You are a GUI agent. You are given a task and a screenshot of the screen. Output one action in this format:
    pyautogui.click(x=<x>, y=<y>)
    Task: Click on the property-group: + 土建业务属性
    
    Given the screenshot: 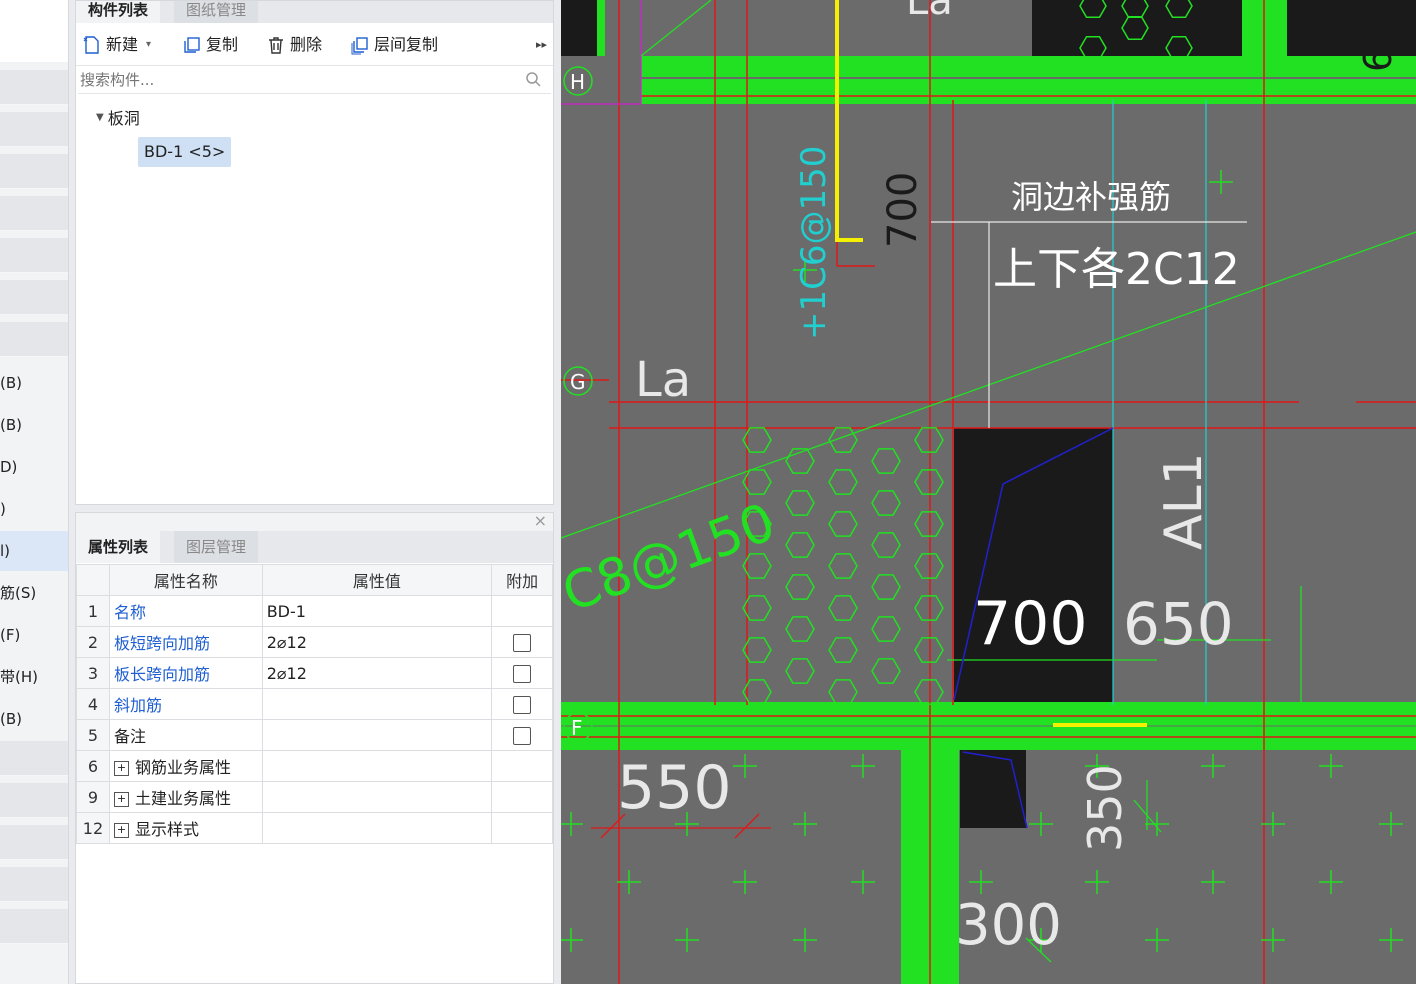 What is the action you would take?
    pyautogui.click(x=185, y=797)
    